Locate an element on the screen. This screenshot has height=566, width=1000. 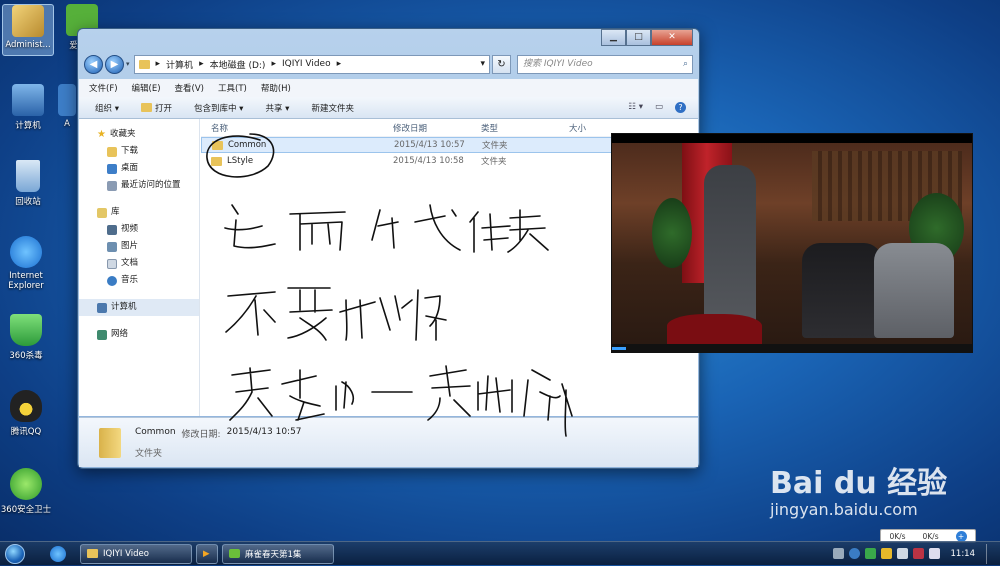
antivirus-tray-icon is located at coordinates (854, 553).